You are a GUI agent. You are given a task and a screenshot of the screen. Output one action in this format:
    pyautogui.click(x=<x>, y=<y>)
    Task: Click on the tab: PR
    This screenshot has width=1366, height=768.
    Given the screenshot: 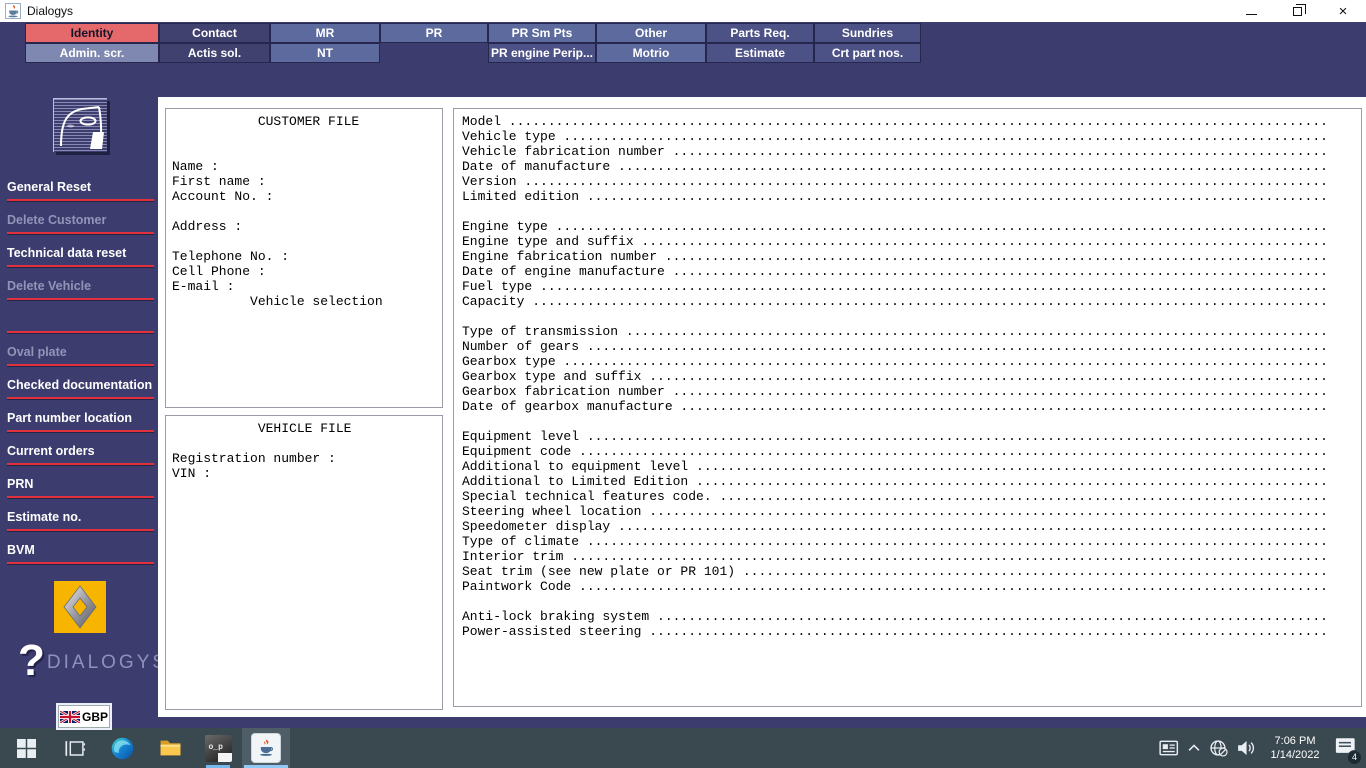 What is the action you would take?
    pyautogui.click(x=434, y=33)
    